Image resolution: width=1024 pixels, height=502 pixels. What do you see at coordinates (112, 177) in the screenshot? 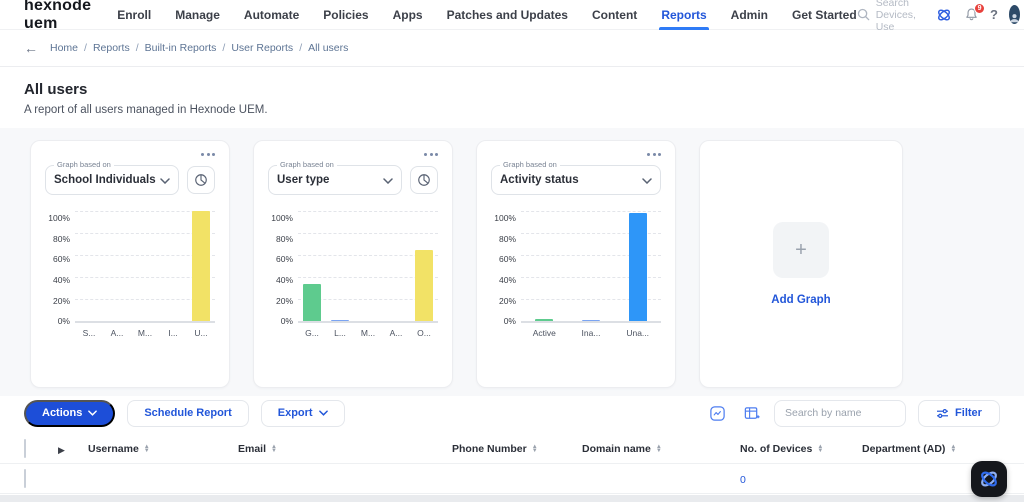
I see `graph-basis-select: Graph based on School Individuals` at bounding box center [112, 177].